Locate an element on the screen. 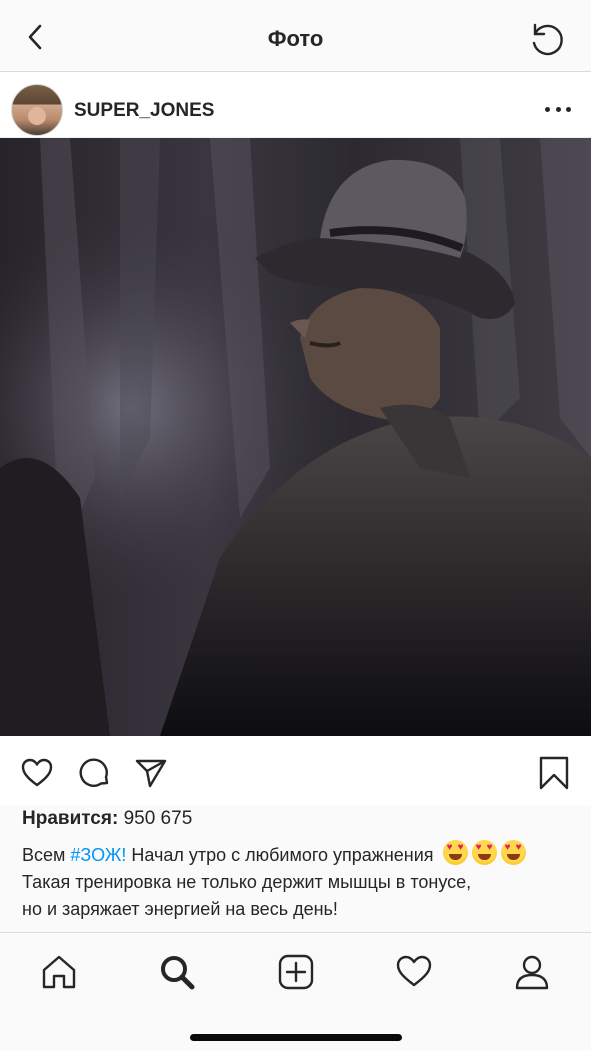 The image size is (591, 1050). share-button is located at coordinates (151, 773).